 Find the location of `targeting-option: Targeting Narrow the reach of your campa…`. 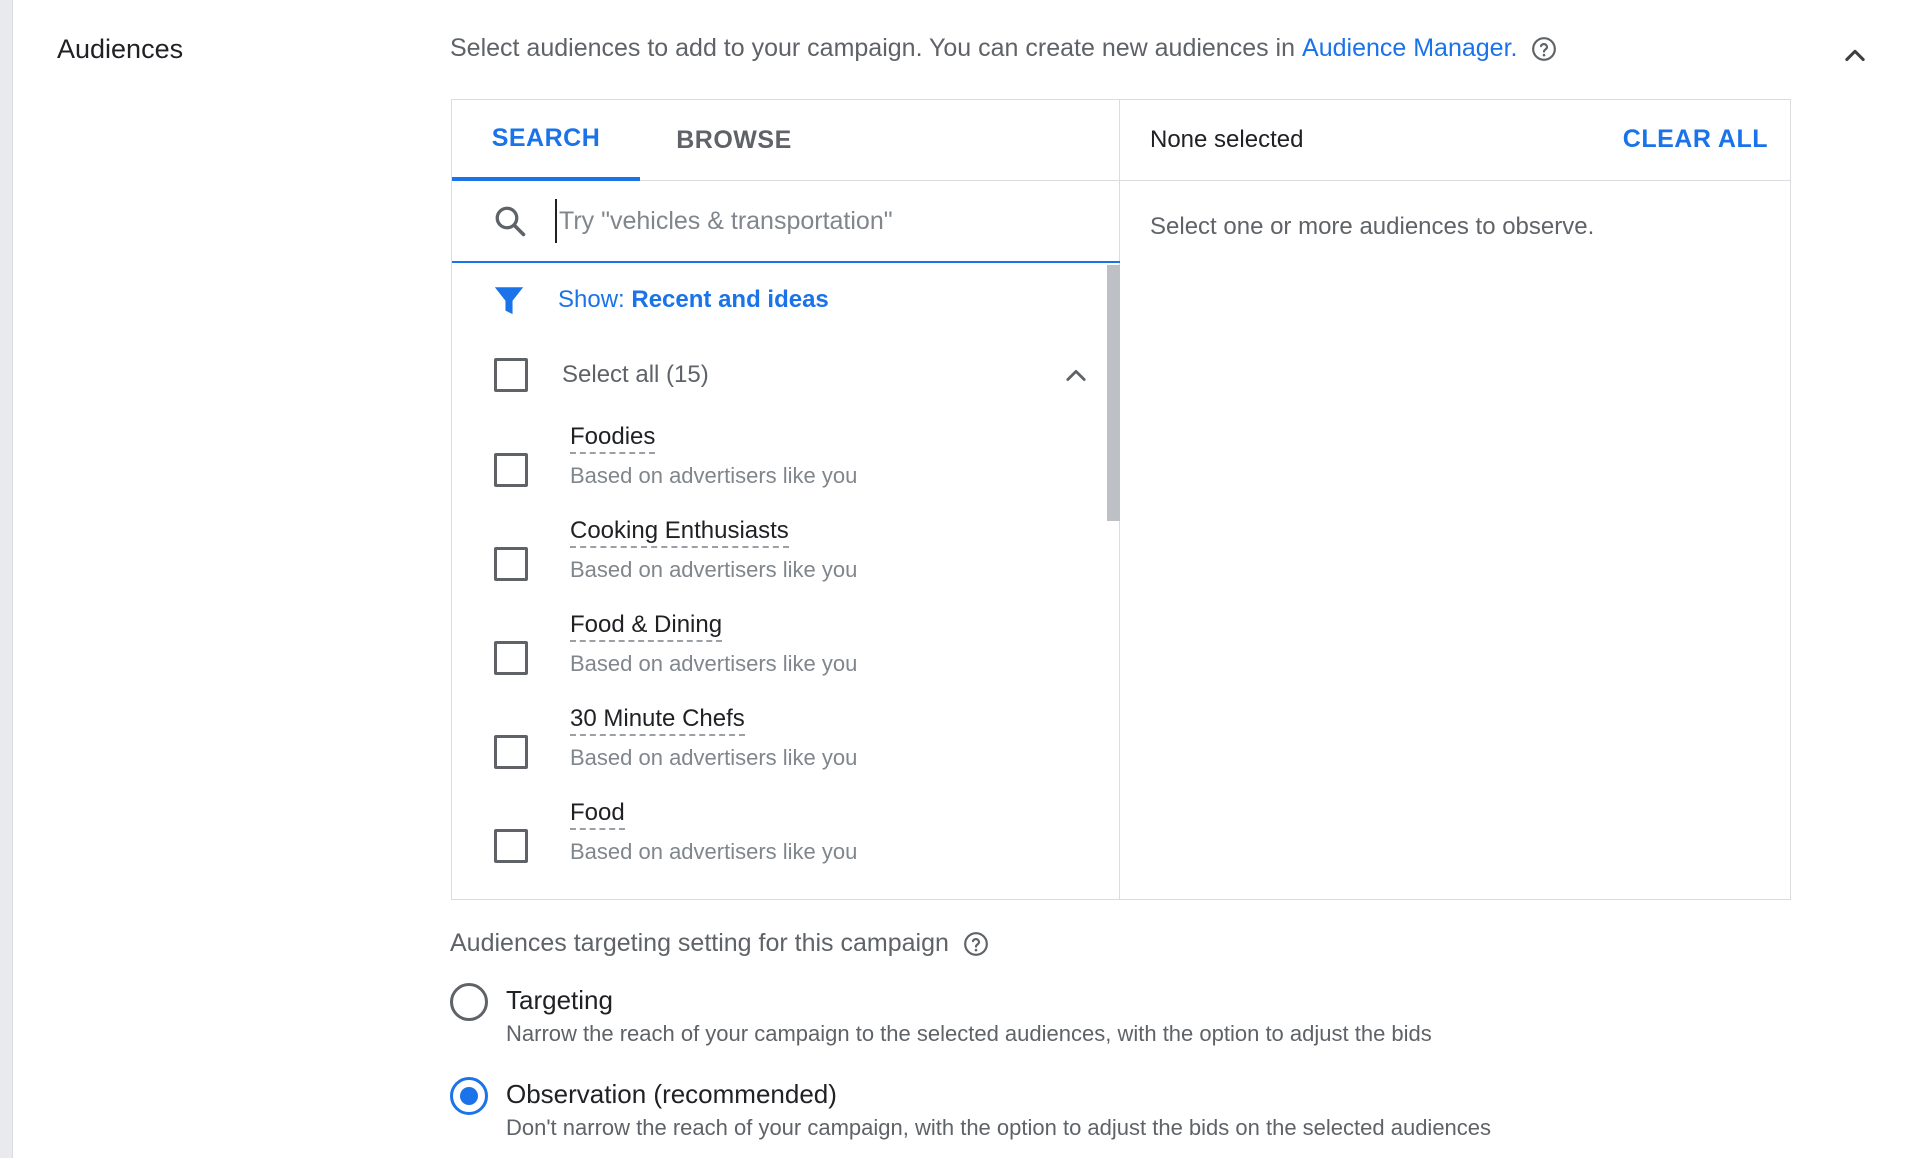

targeting-option: Targeting Narrow the reach of your campa… is located at coordinates (1100, 1018).